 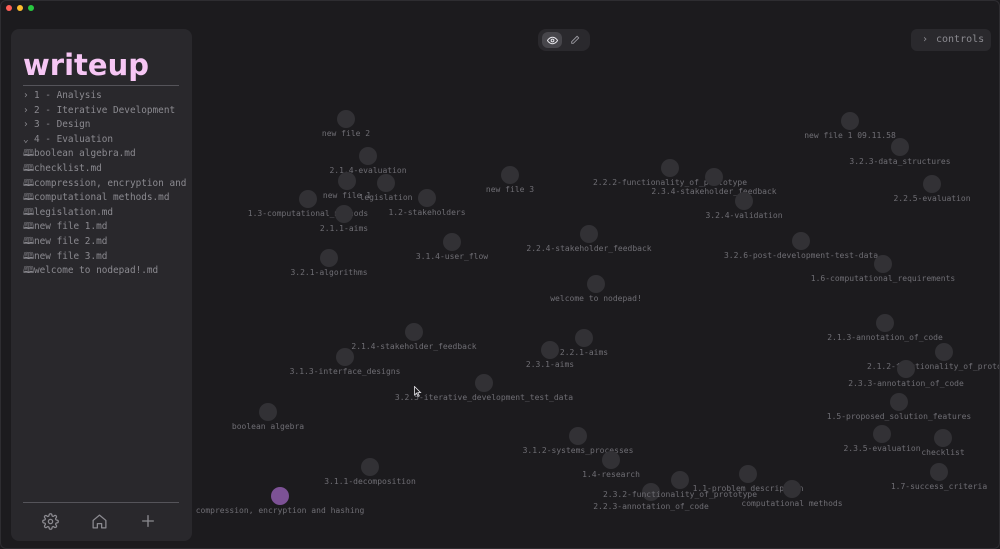 I want to click on graph-node-label: 2.3.4-stakeholder_feedback, so click(x=714, y=191).